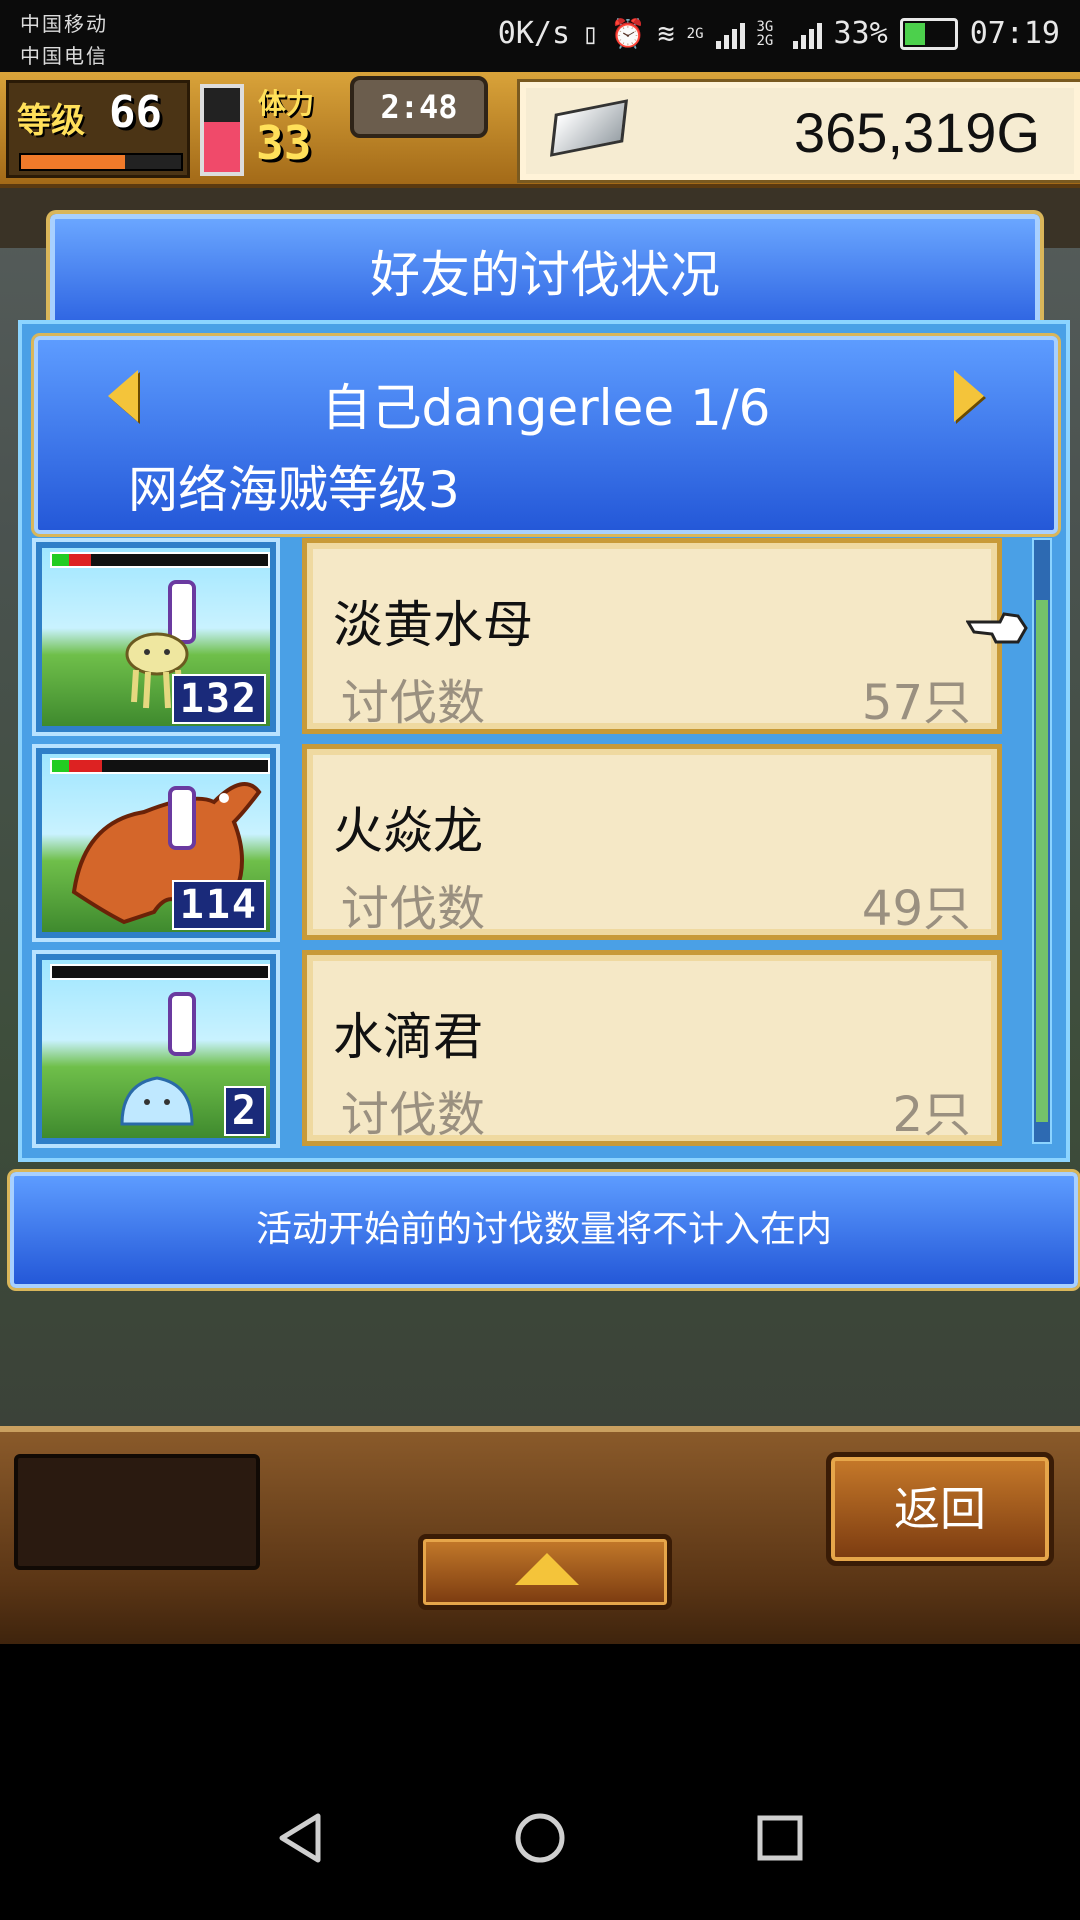 The height and width of the screenshot is (1920, 1080). I want to click on exp-fill, so click(73, 162).